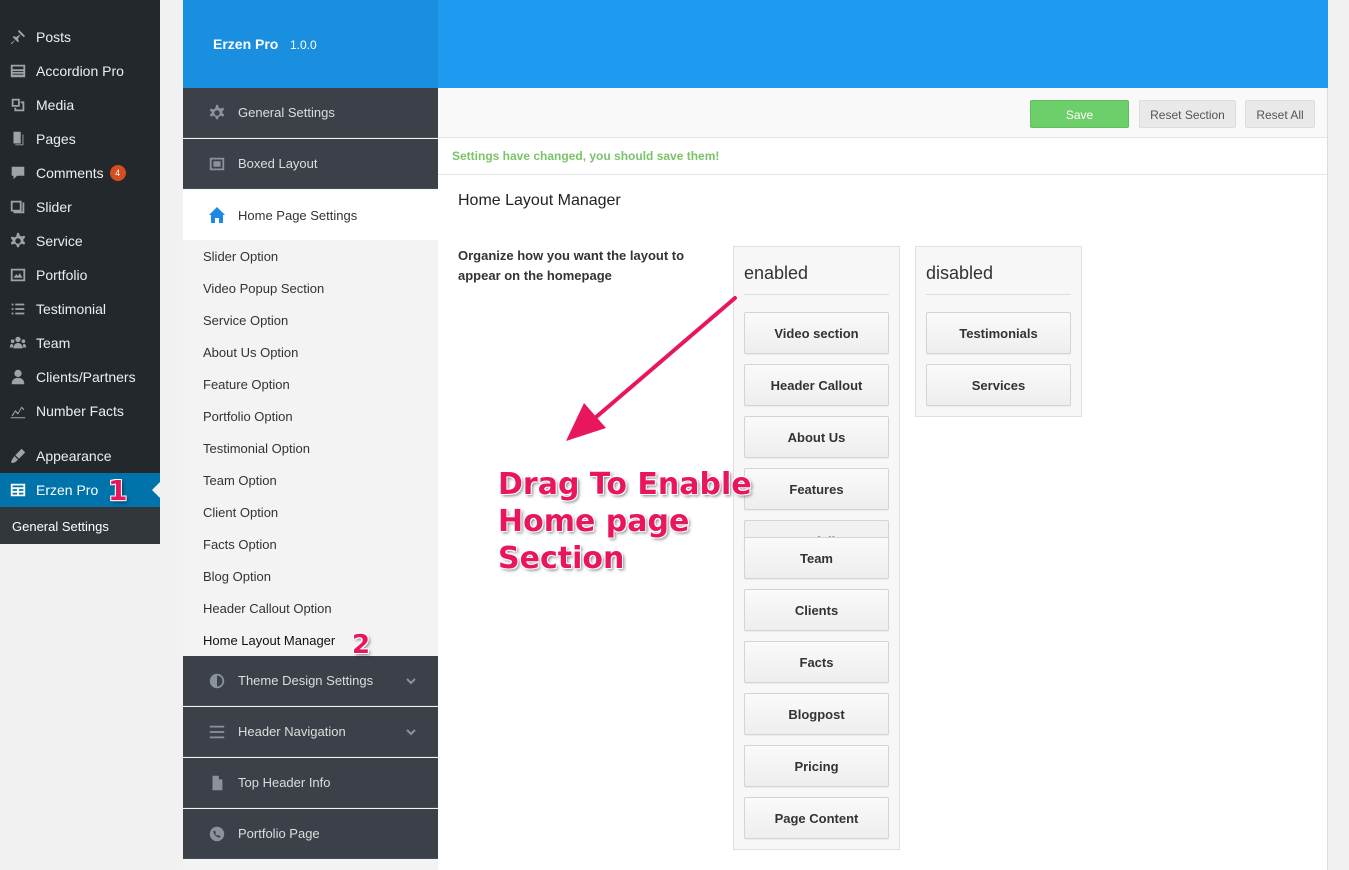 The image size is (1349, 870). What do you see at coordinates (80, 343) in the screenshot?
I see `menu-item-team: Team` at bounding box center [80, 343].